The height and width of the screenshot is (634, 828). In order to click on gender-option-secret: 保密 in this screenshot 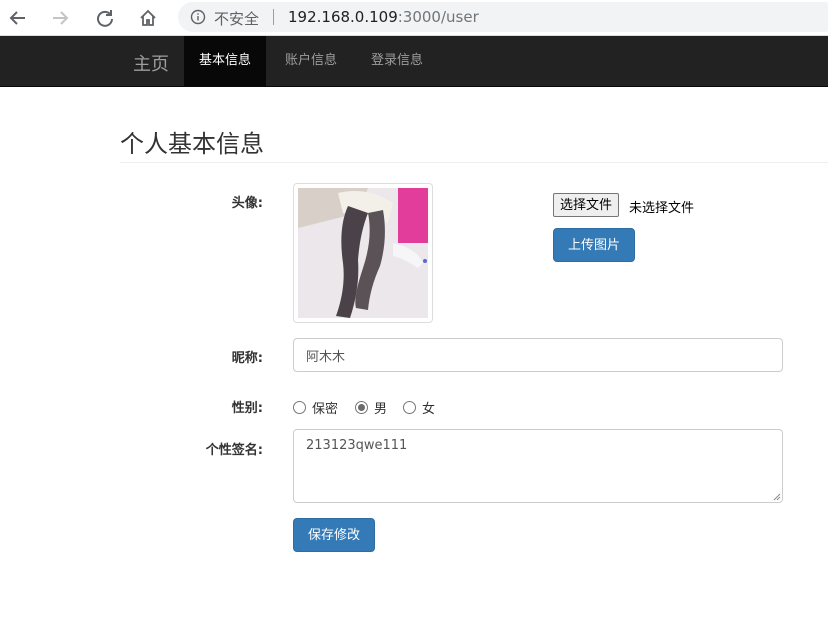, I will do `click(315, 407)`.